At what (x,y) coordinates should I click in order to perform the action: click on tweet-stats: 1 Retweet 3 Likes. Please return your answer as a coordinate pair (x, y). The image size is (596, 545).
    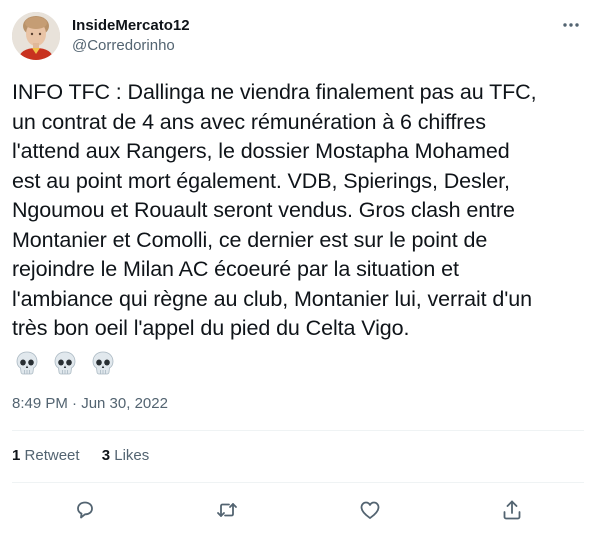
    Looking at the image, I should click on (80, 456).